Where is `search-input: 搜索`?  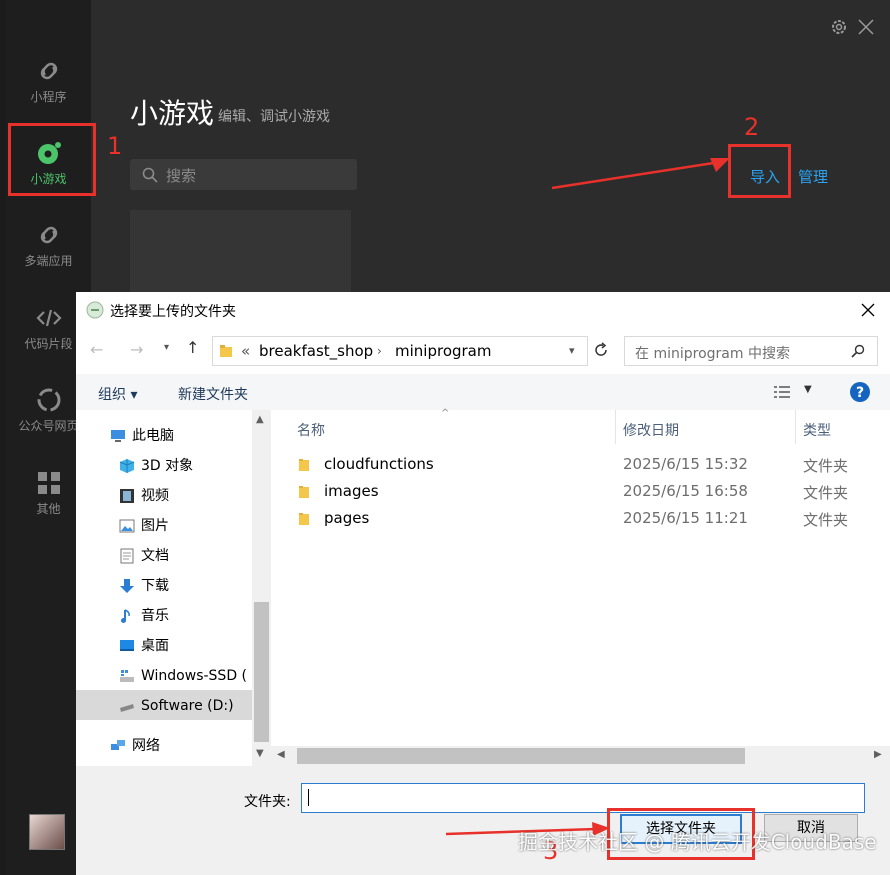
search-input: 搜索 is located at coordinates (243, 174).